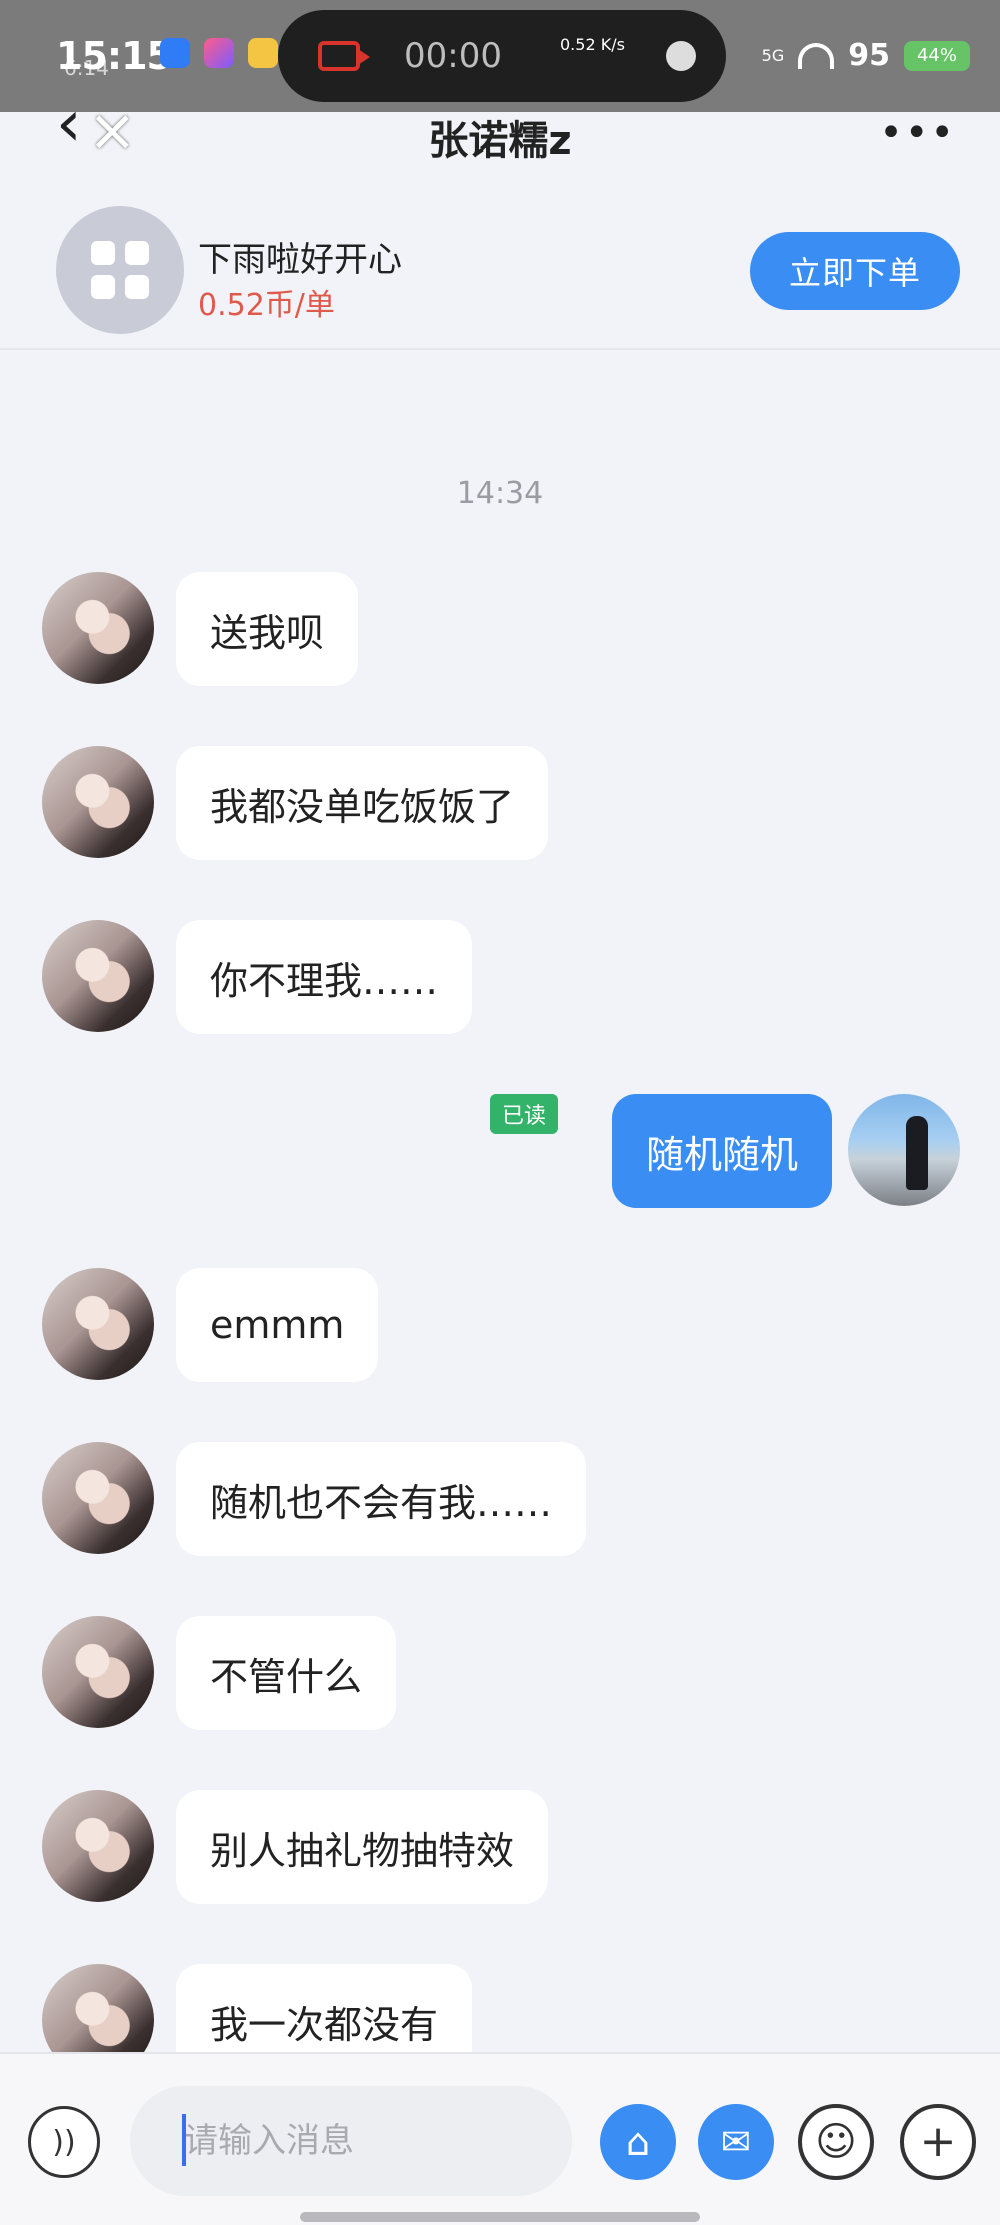 This screenshot has height=2225, width=1000. What do you see at coordinates (773, 55) in the screenshot?
I see `network-type: 5G` at bounding box center [773, 55].